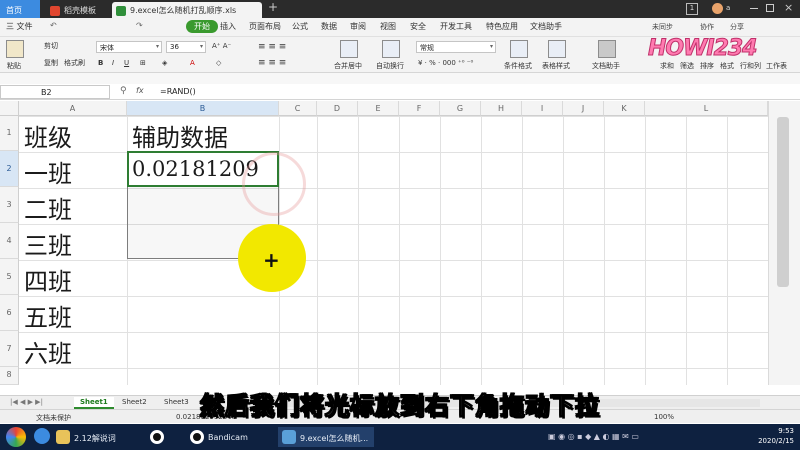 Image resolution: width=800 pixels, height=450 pixels. I want to click on start-icon, so click(16, 437).